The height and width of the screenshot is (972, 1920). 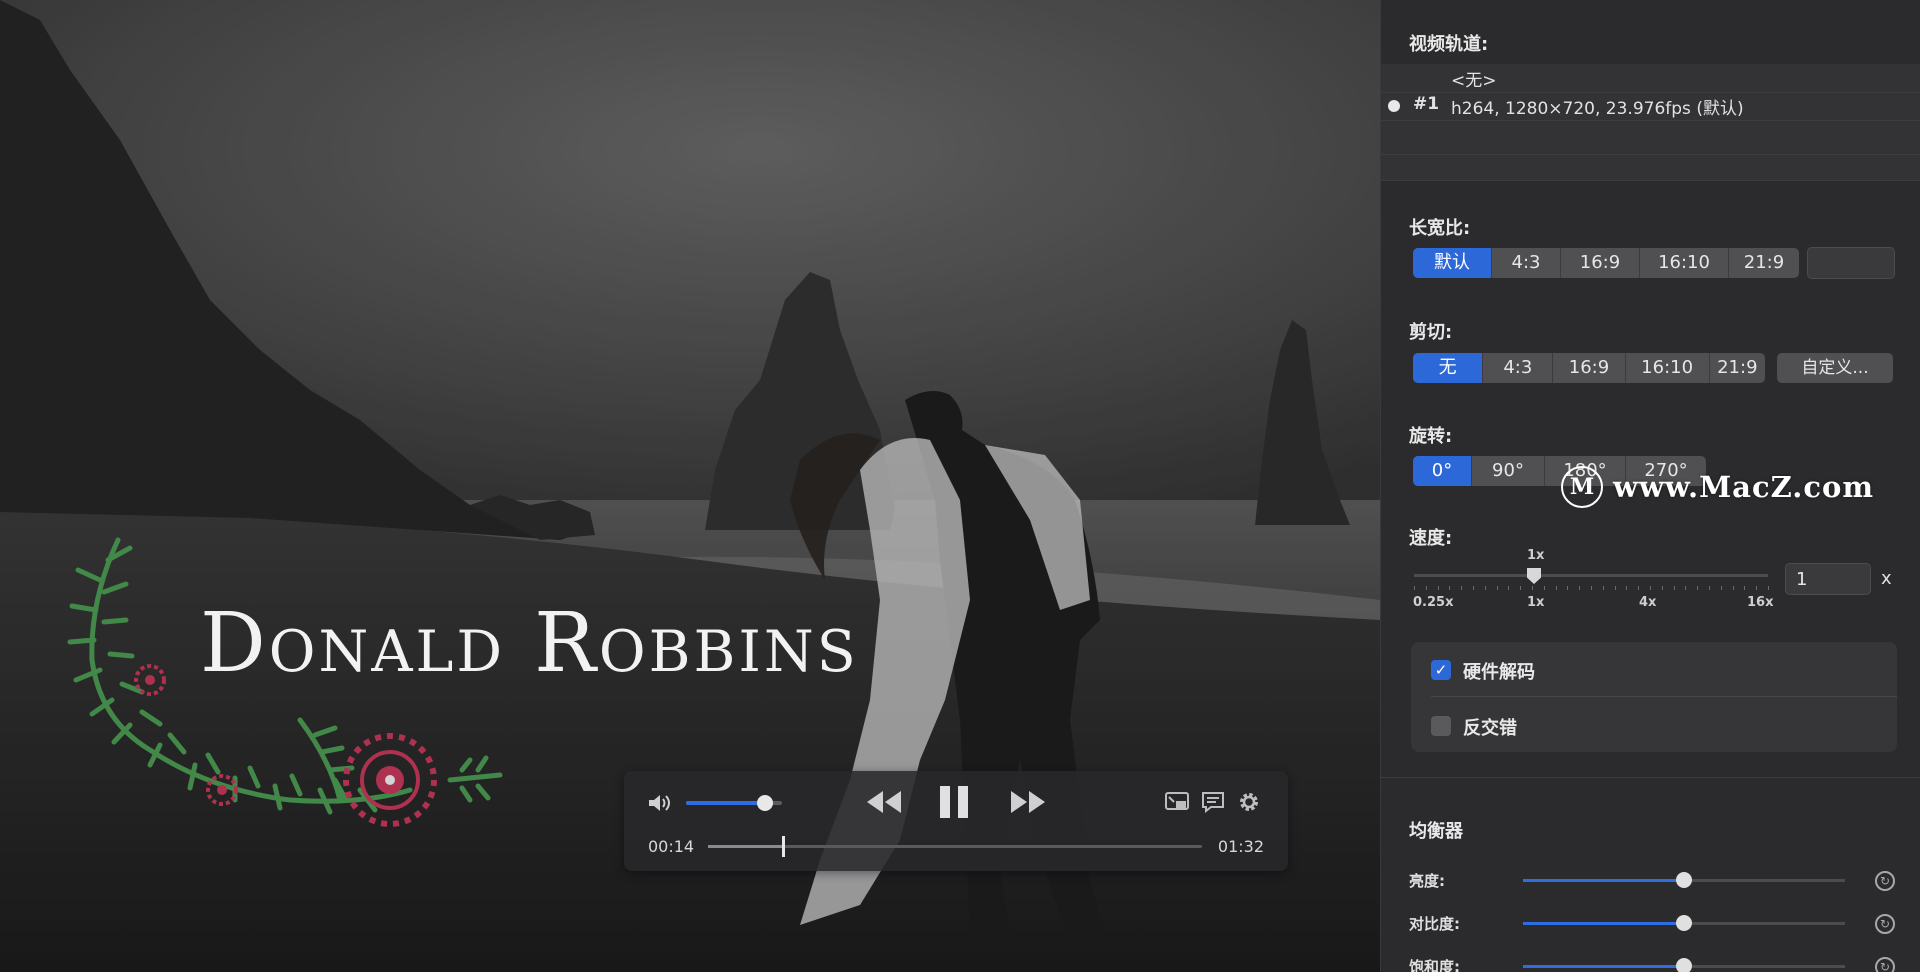 What do you see at coordinates (1717, 487) in the screenshot?
I see `macz-watermark: M www.MacZ.com` at bounding box center [1717, 487].